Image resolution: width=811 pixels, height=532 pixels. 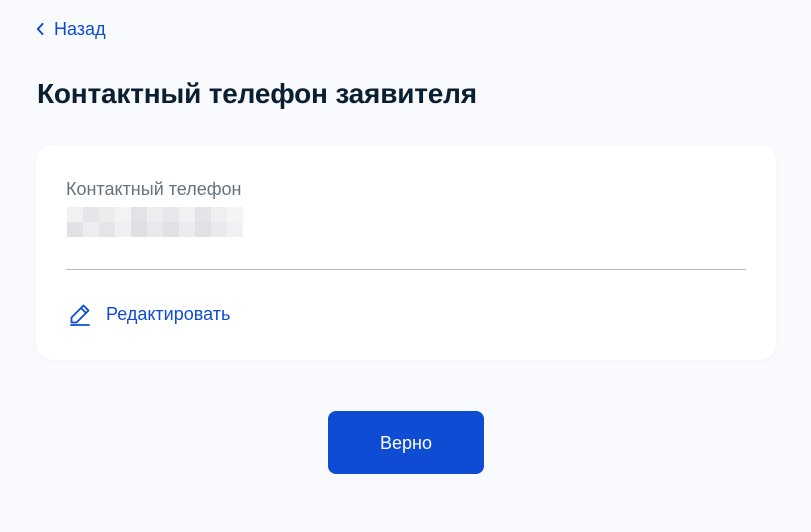 I want to click on edit-button: Редактировать, so click(x=149, y=314).